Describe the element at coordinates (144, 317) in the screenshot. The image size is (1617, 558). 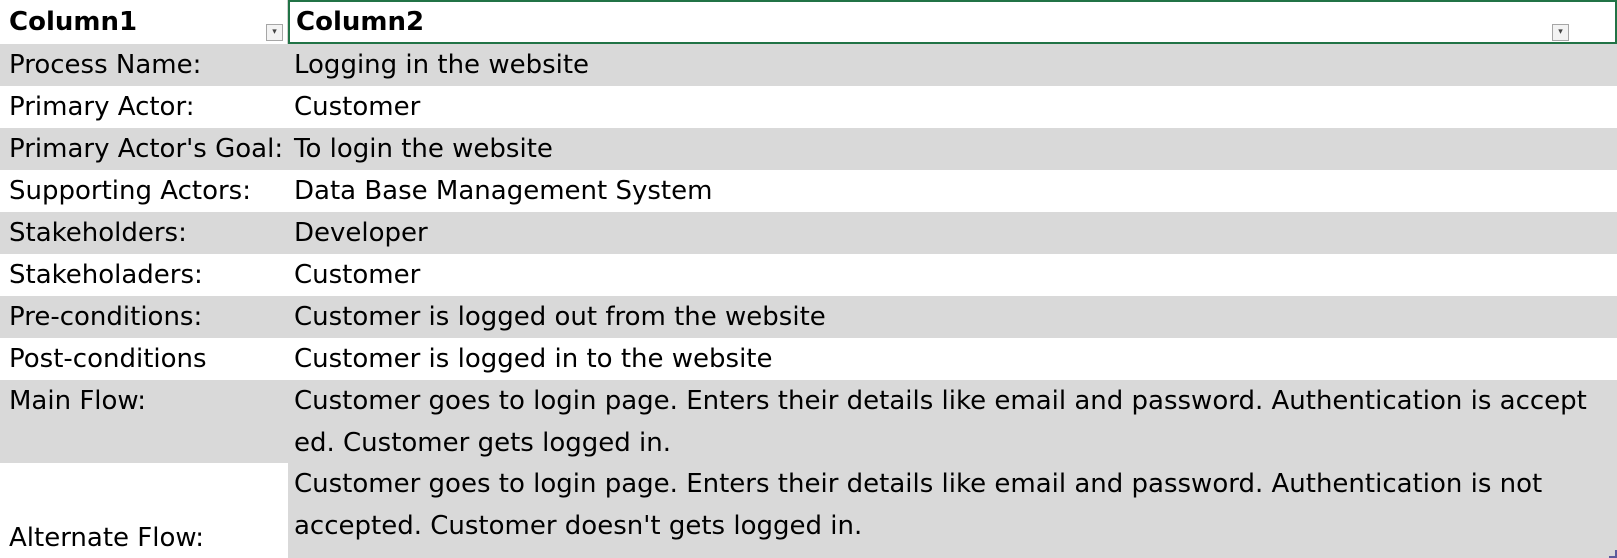
I see `label-cell: Pre-conditions:` at that location.